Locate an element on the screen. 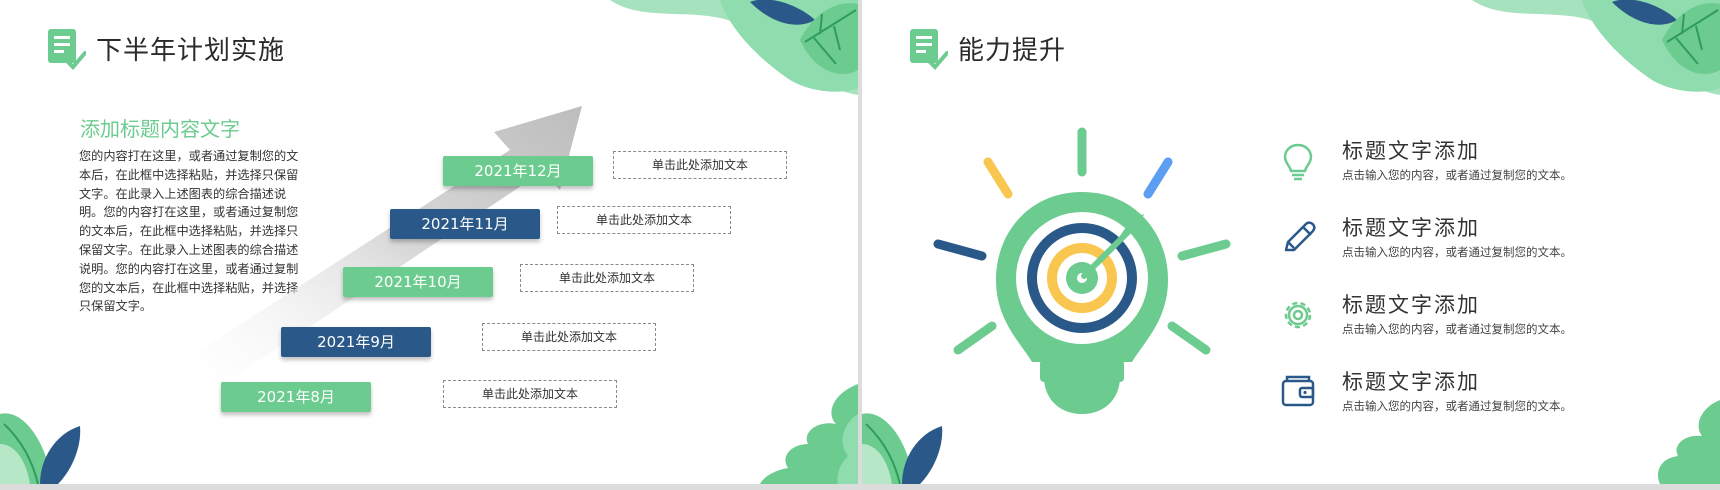 The width and height of the screenshot is (1720, 490). feature-item-4: 标题文字添加 点击输入您的内容，或者通过复制您的文本。 is located at coordinates (1488, 396).